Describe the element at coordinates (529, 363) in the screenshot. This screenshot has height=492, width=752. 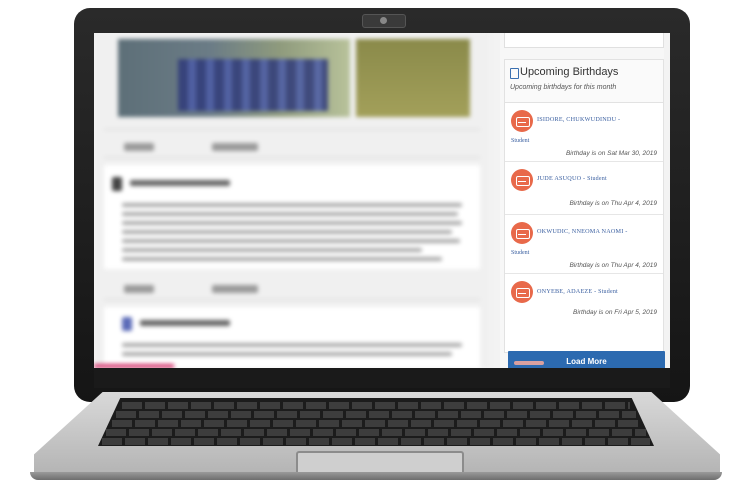
I see `sidebar-next-widget` at that location.